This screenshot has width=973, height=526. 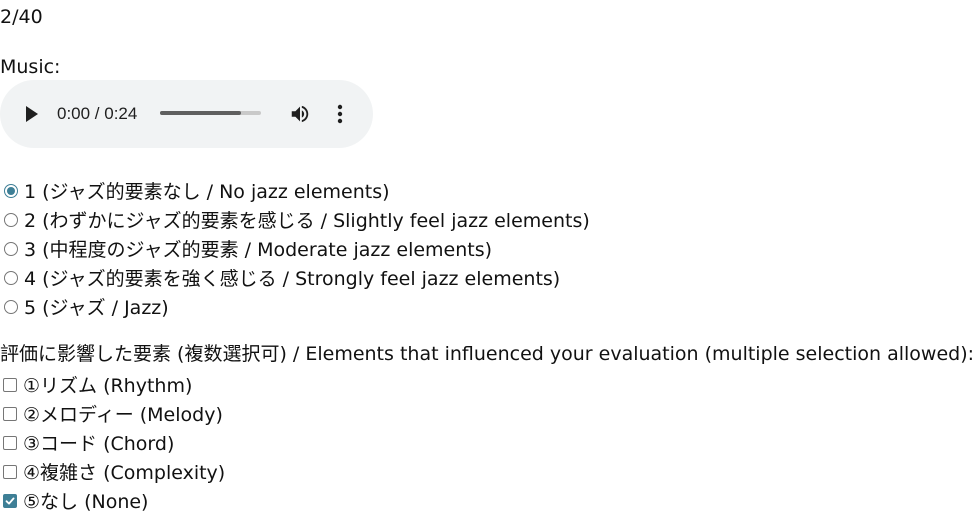 What do you see at coordinates (21, 17) in the screenshot?
I see `progress-counter: 2/40` at bounding box center [21, 17].